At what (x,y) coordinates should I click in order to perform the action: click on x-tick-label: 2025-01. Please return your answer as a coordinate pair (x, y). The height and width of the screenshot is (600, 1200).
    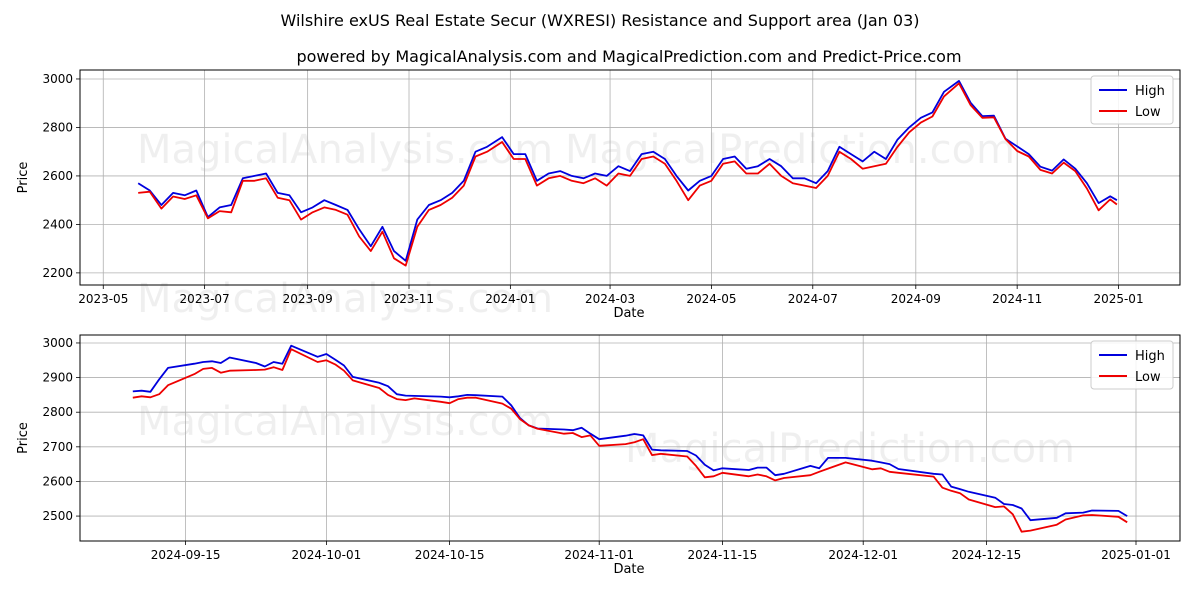
    Looking at the image, I should click on (1118, 299).